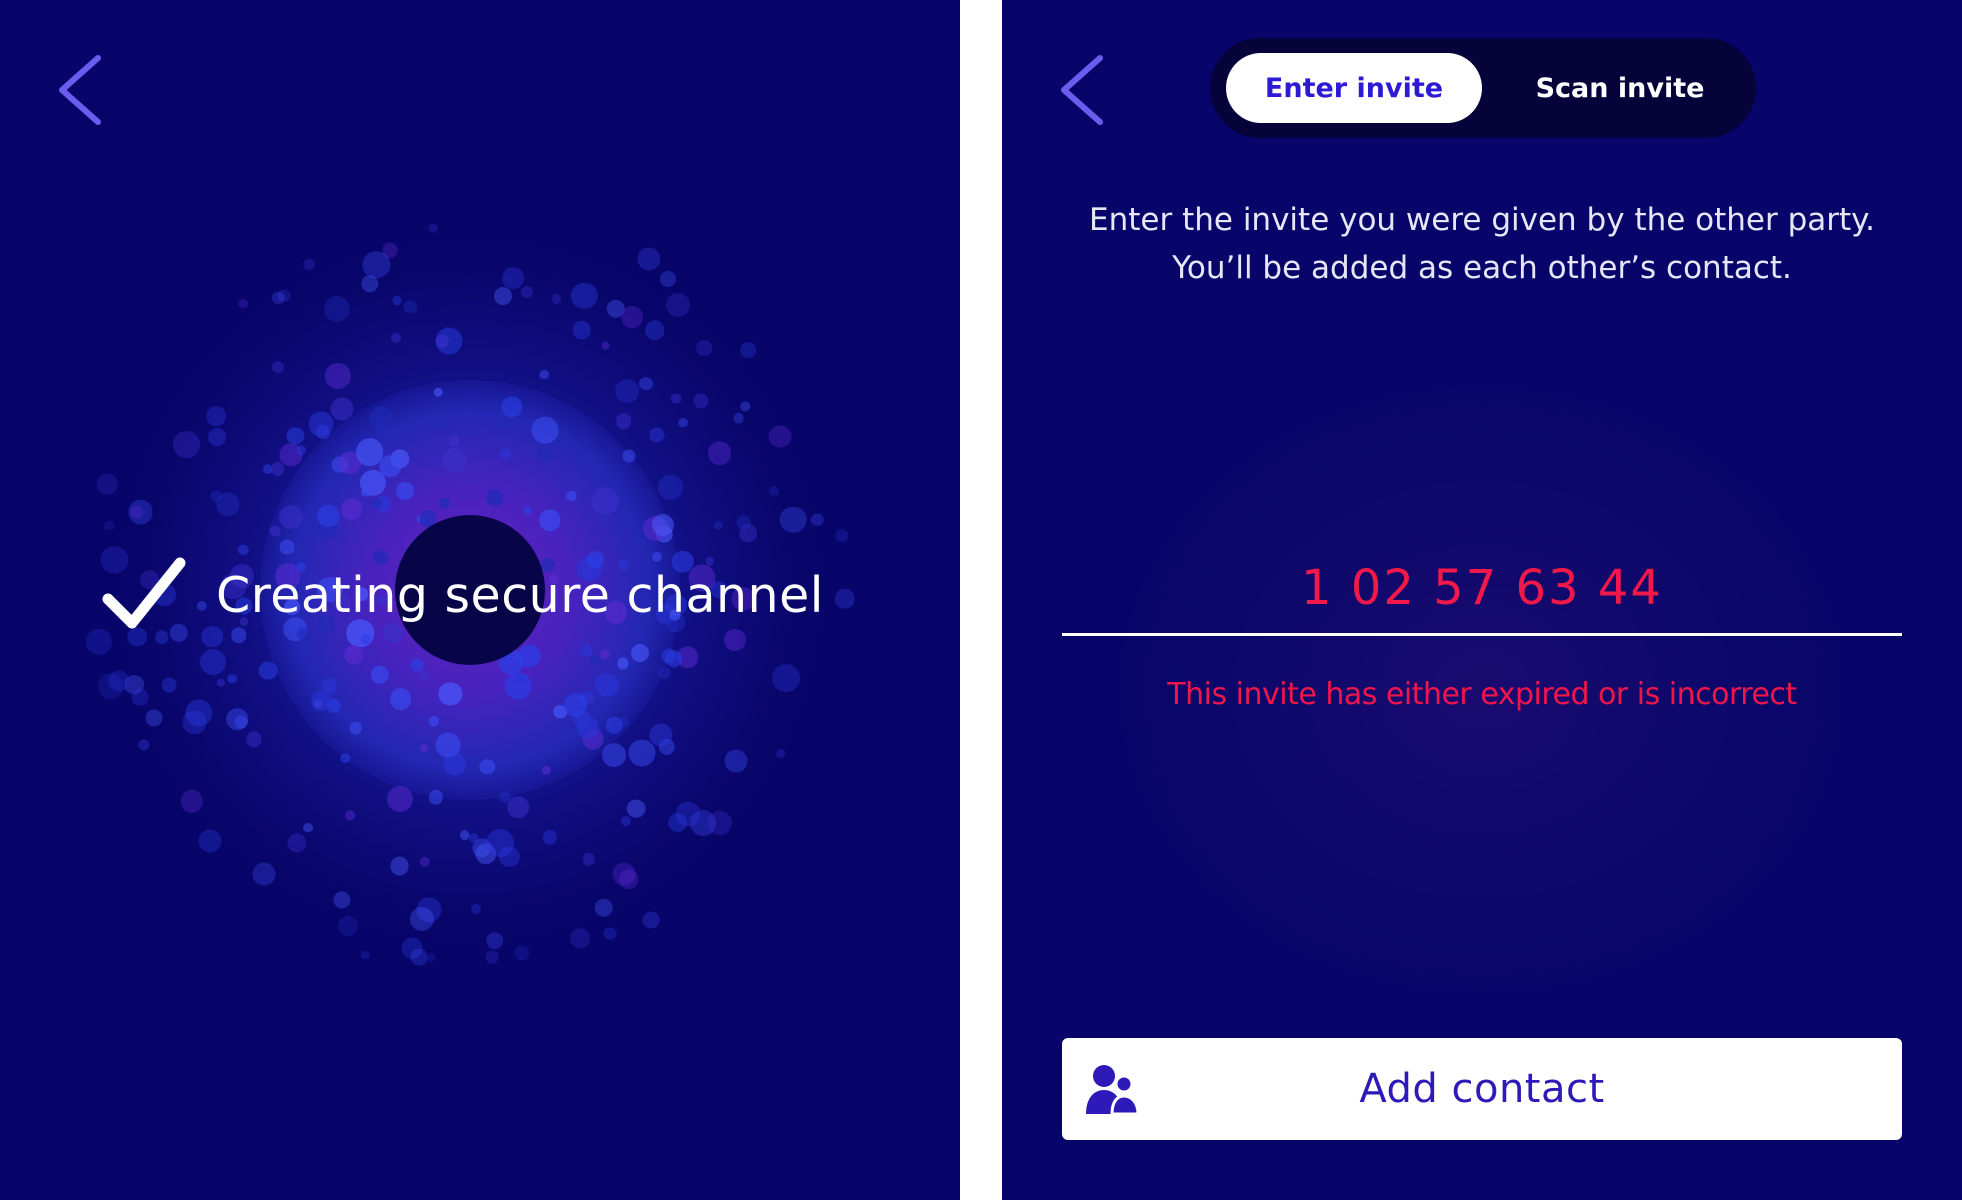  What do you see at coordinates (145, 595) in the screenshot?
I see `checkmark-icon` at bounding box center [145, 595].